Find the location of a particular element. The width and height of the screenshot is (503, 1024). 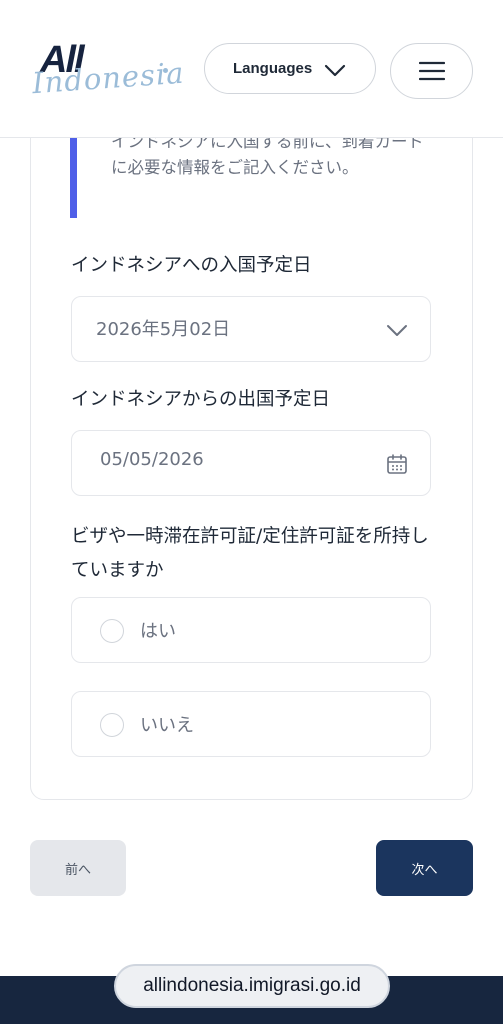

radio-label-no: いいえ is located at coordinates (167, 725).